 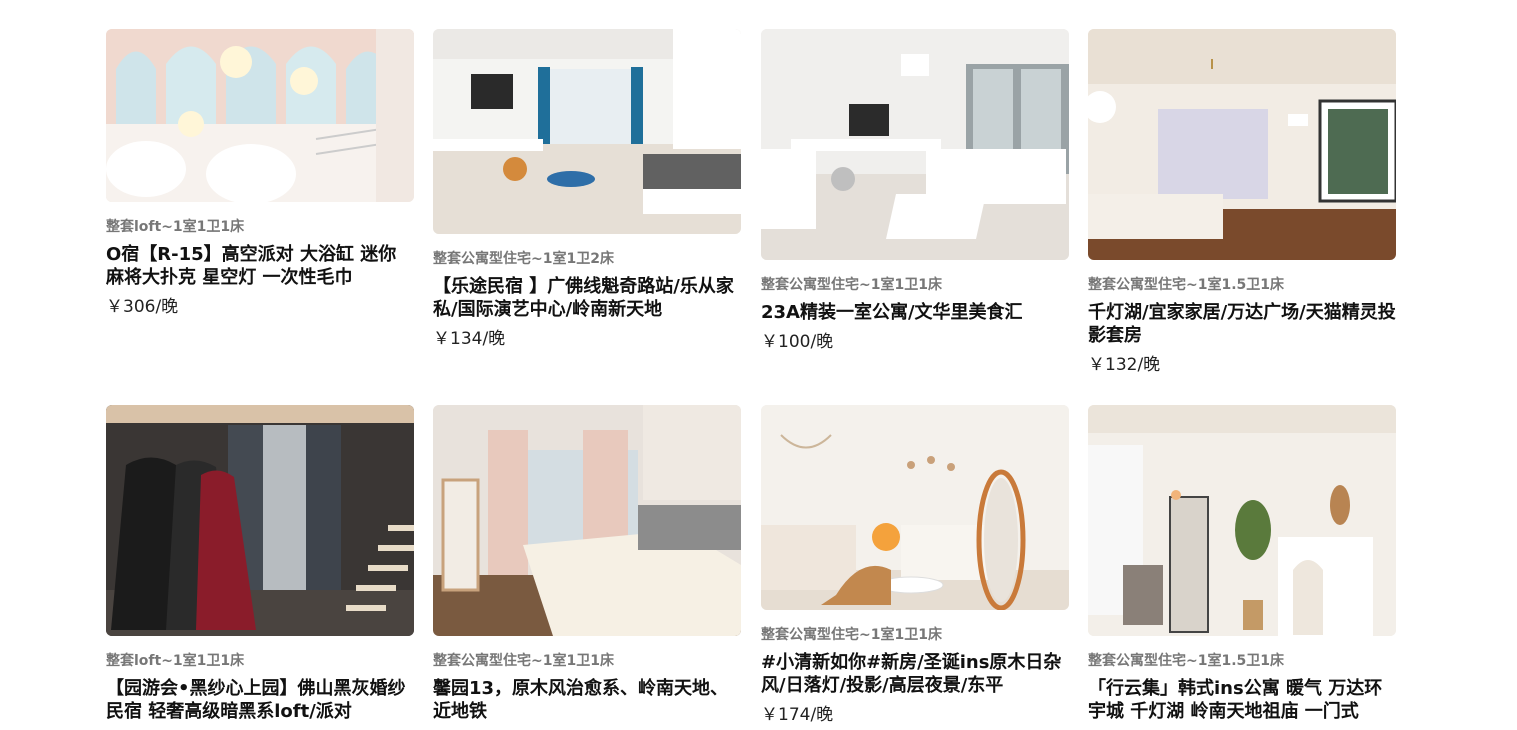 What do you see at coordinates (523, 259) in the screenshot?
I see `listing-type: 整套公寓型住宅~1室1卫2床` at bounding box center [523, 259].